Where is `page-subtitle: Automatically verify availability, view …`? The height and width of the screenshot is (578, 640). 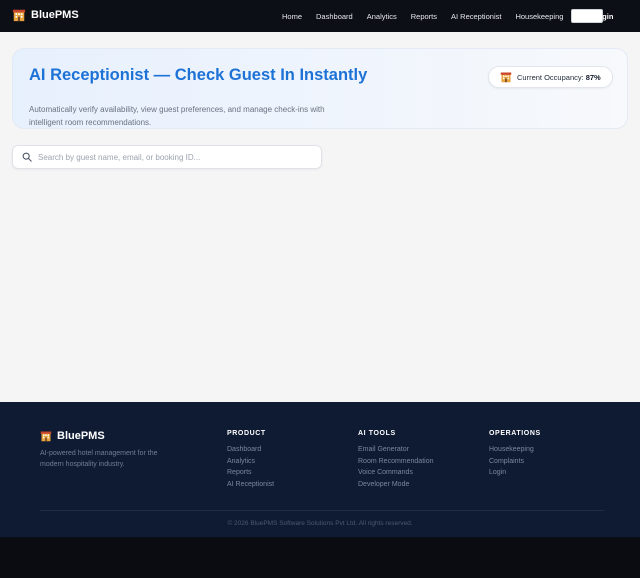
page-subtitle: Automatically verify availability, view … is located at coordinates (177, 116).